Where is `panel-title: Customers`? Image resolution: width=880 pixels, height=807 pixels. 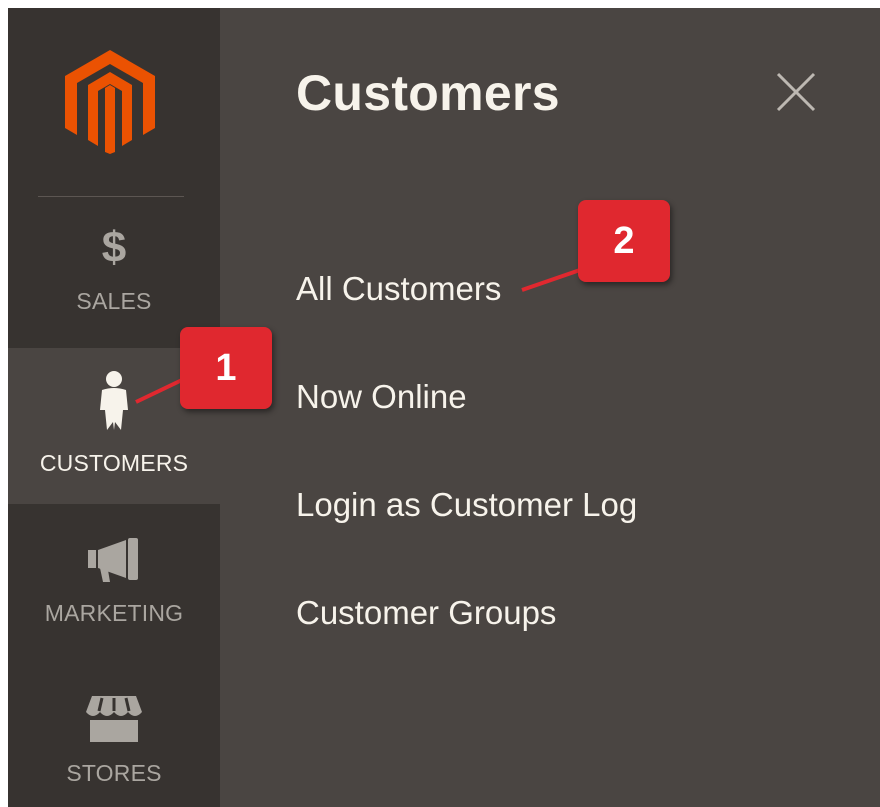 panel-title: Customers is located at coordinates (428, 93).